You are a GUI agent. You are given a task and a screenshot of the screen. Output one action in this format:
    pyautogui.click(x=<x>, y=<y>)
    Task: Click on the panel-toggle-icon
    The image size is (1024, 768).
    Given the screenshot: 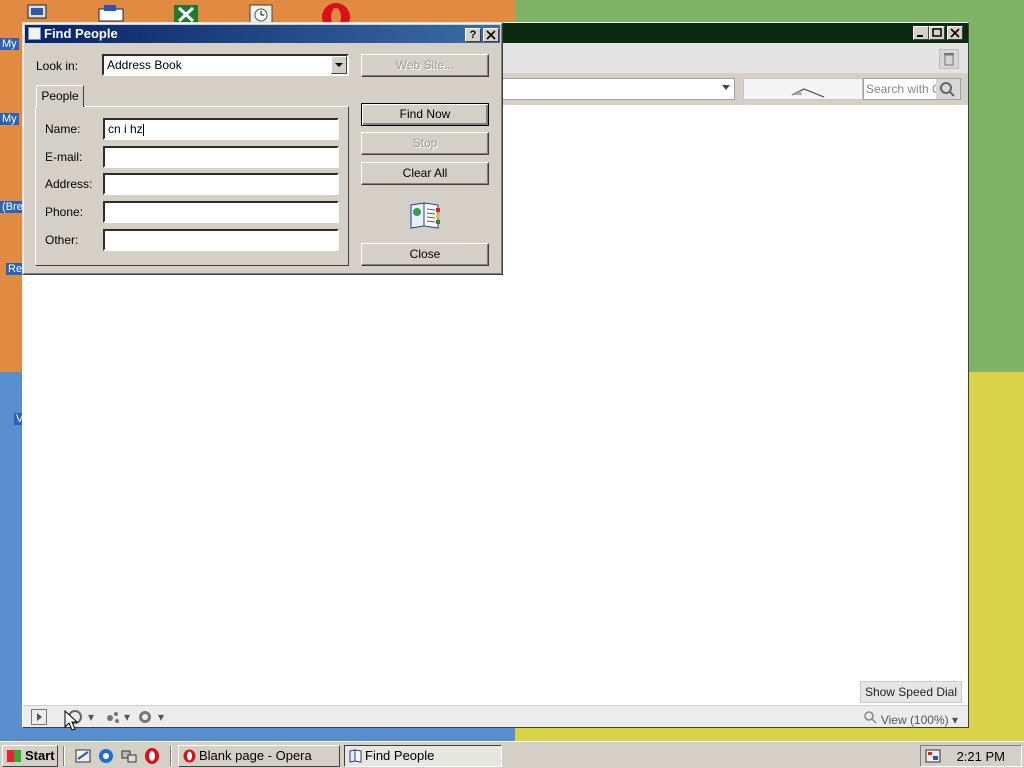 What is the action you would take?
    pyautogui.click(x=39, y=717)
    